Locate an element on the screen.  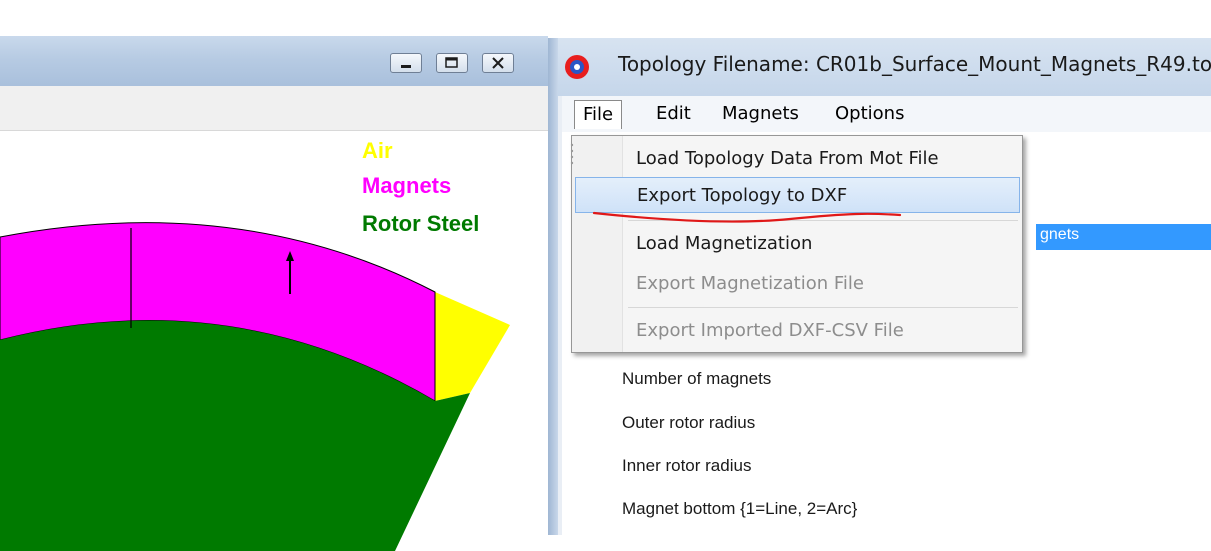
restore-icon is located at coordinates (451, 62).